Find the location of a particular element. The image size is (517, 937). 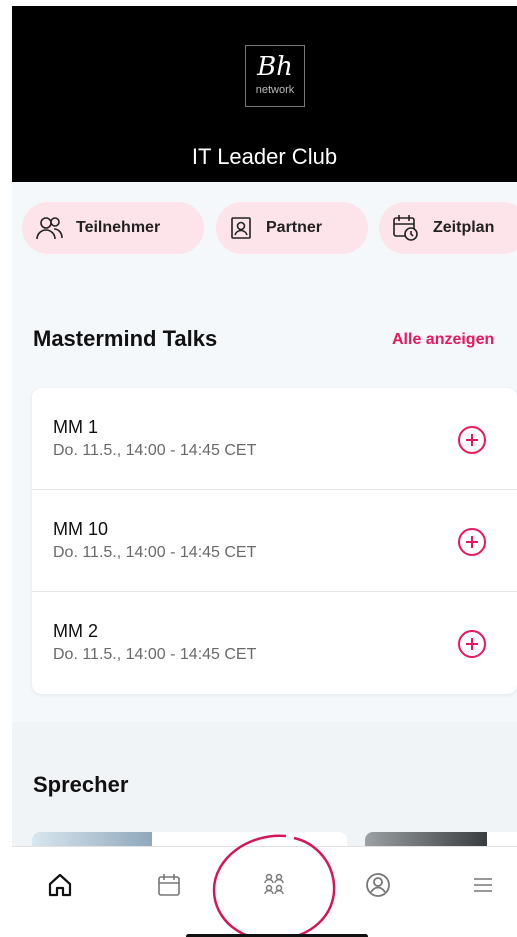

logo-subtitle: network is located at coordinates (275, 90).